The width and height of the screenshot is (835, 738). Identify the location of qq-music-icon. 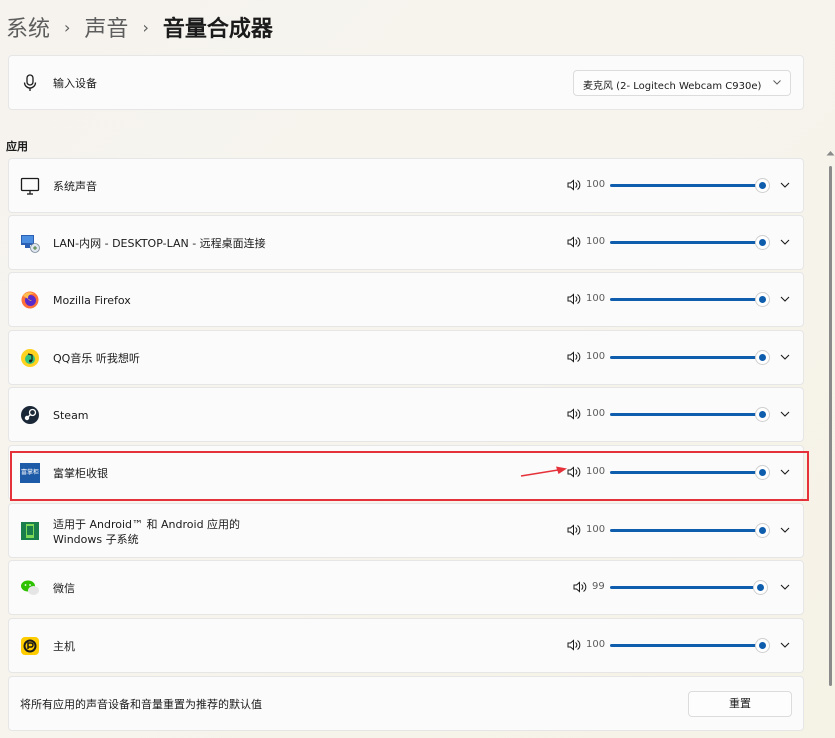
(30, 358).